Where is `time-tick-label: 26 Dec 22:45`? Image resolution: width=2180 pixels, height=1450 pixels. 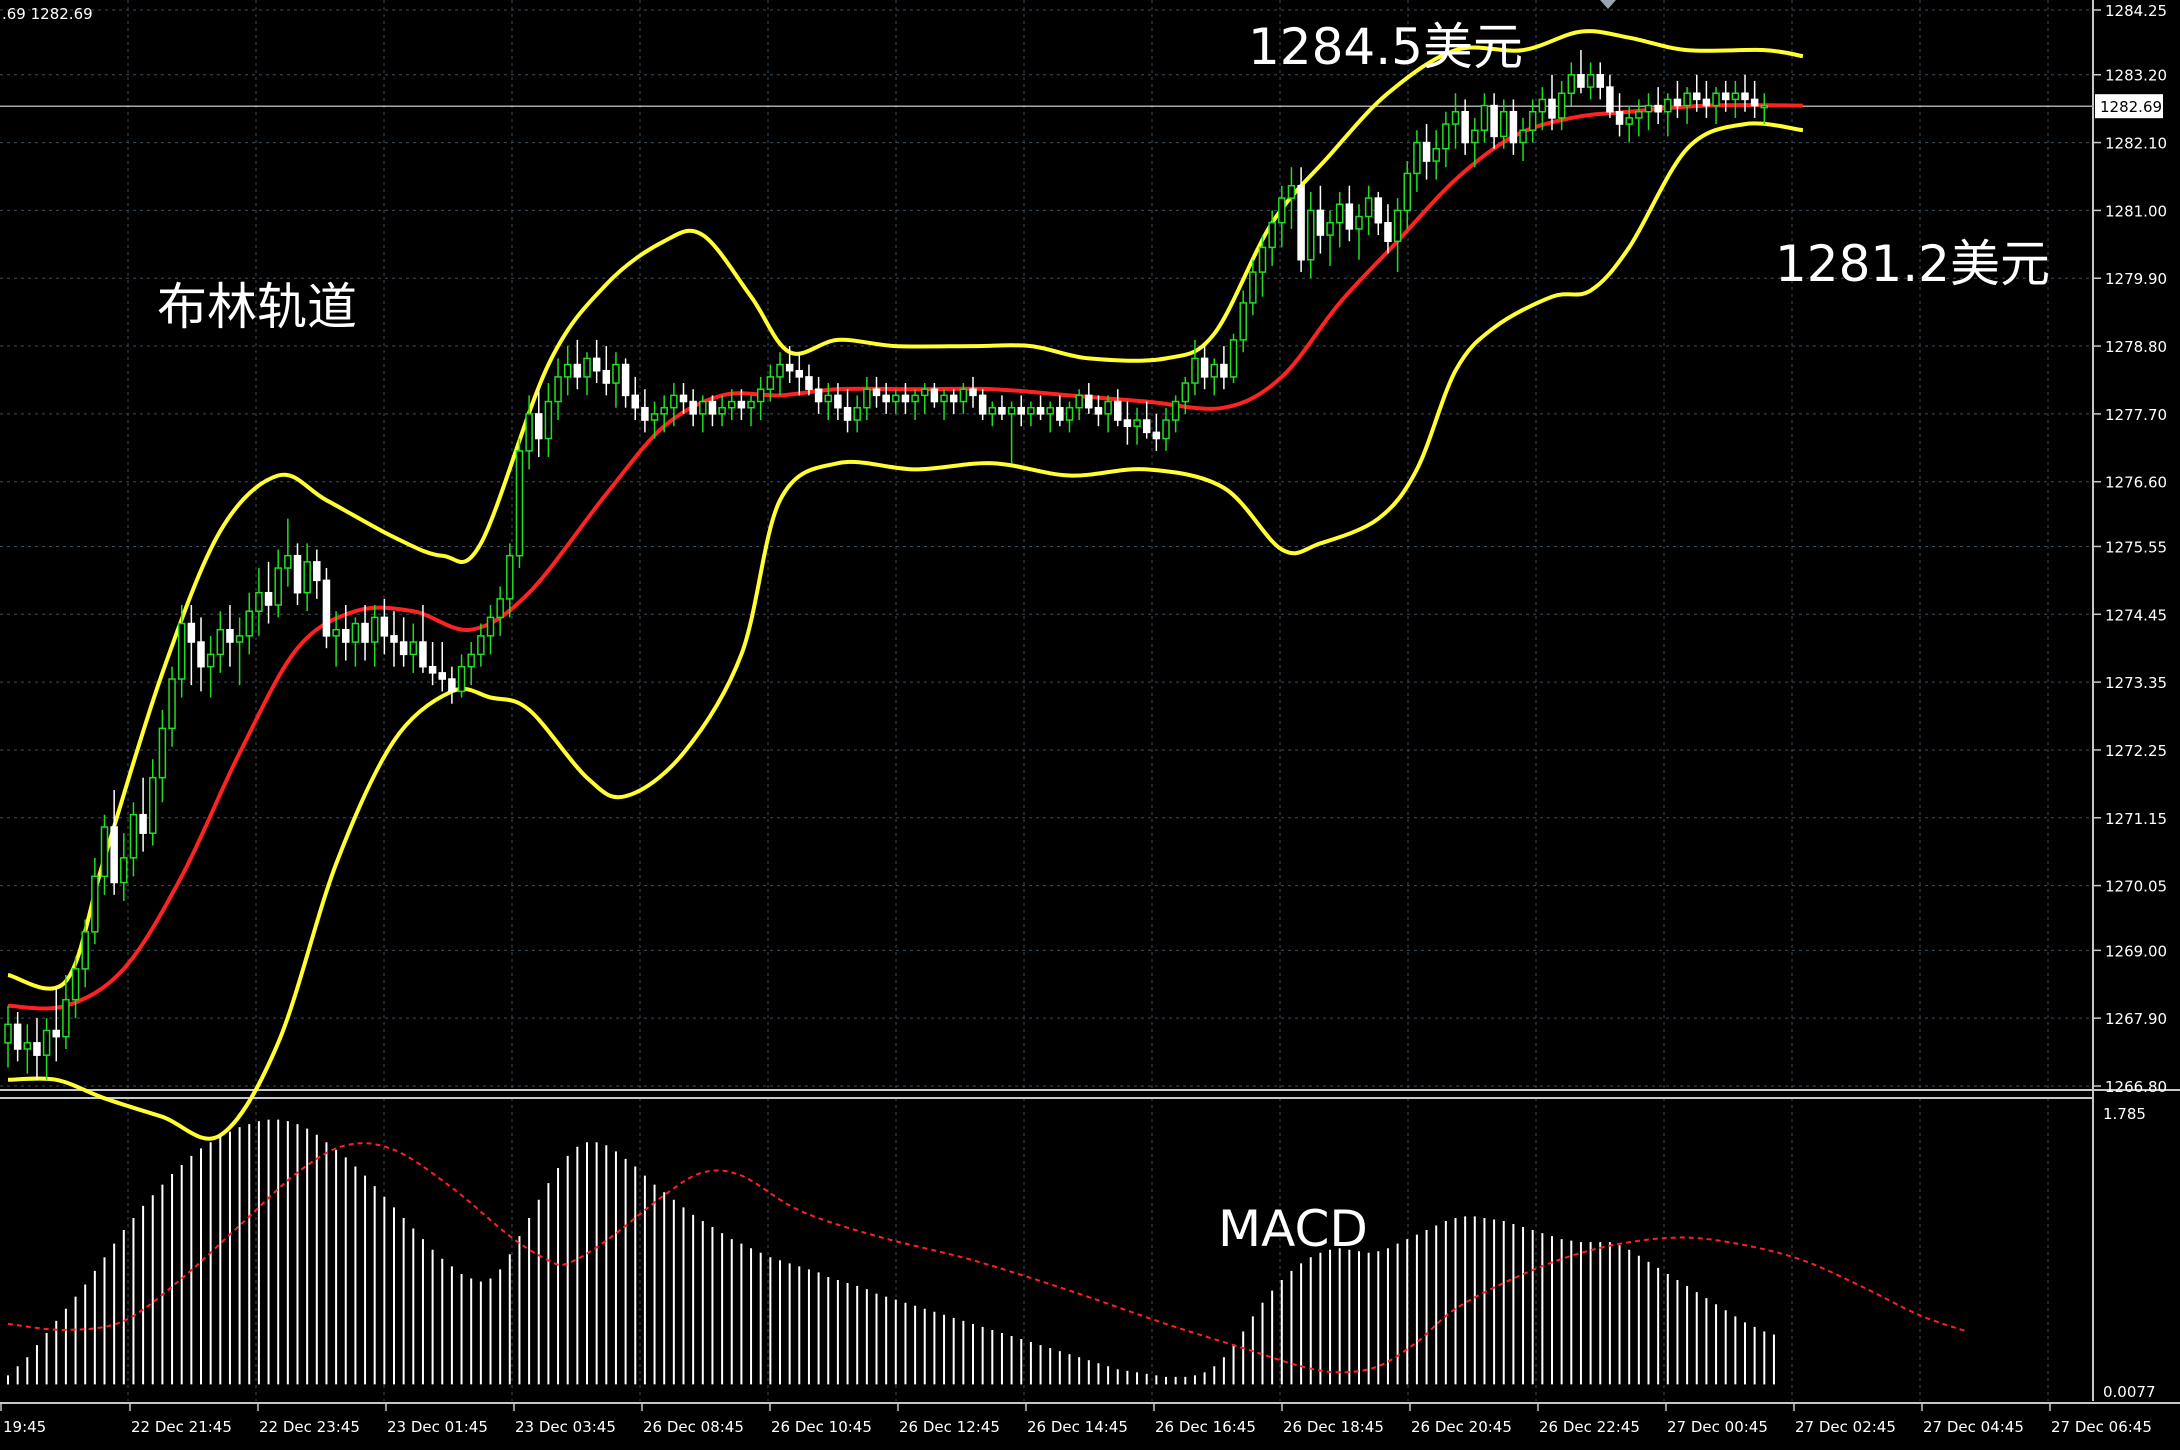 time-tick-label: 26 Dec 22:45 is located at coordinates (1589, 1427).